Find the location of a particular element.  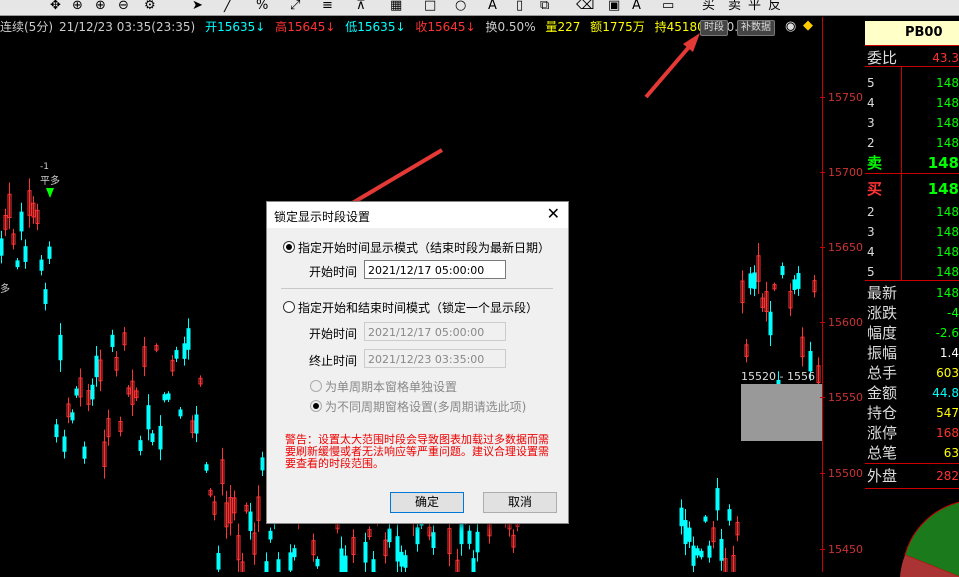

buy-level-row: 5 148 is located at coordinates (913, 272).